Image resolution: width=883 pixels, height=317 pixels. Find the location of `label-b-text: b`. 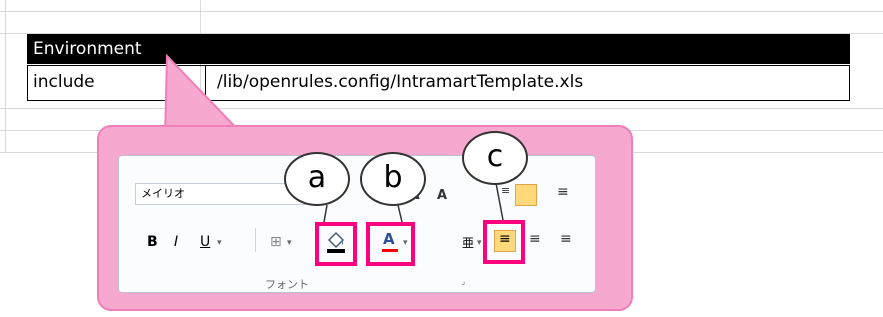

label-b-text: b is located at coordinates (393, 177).